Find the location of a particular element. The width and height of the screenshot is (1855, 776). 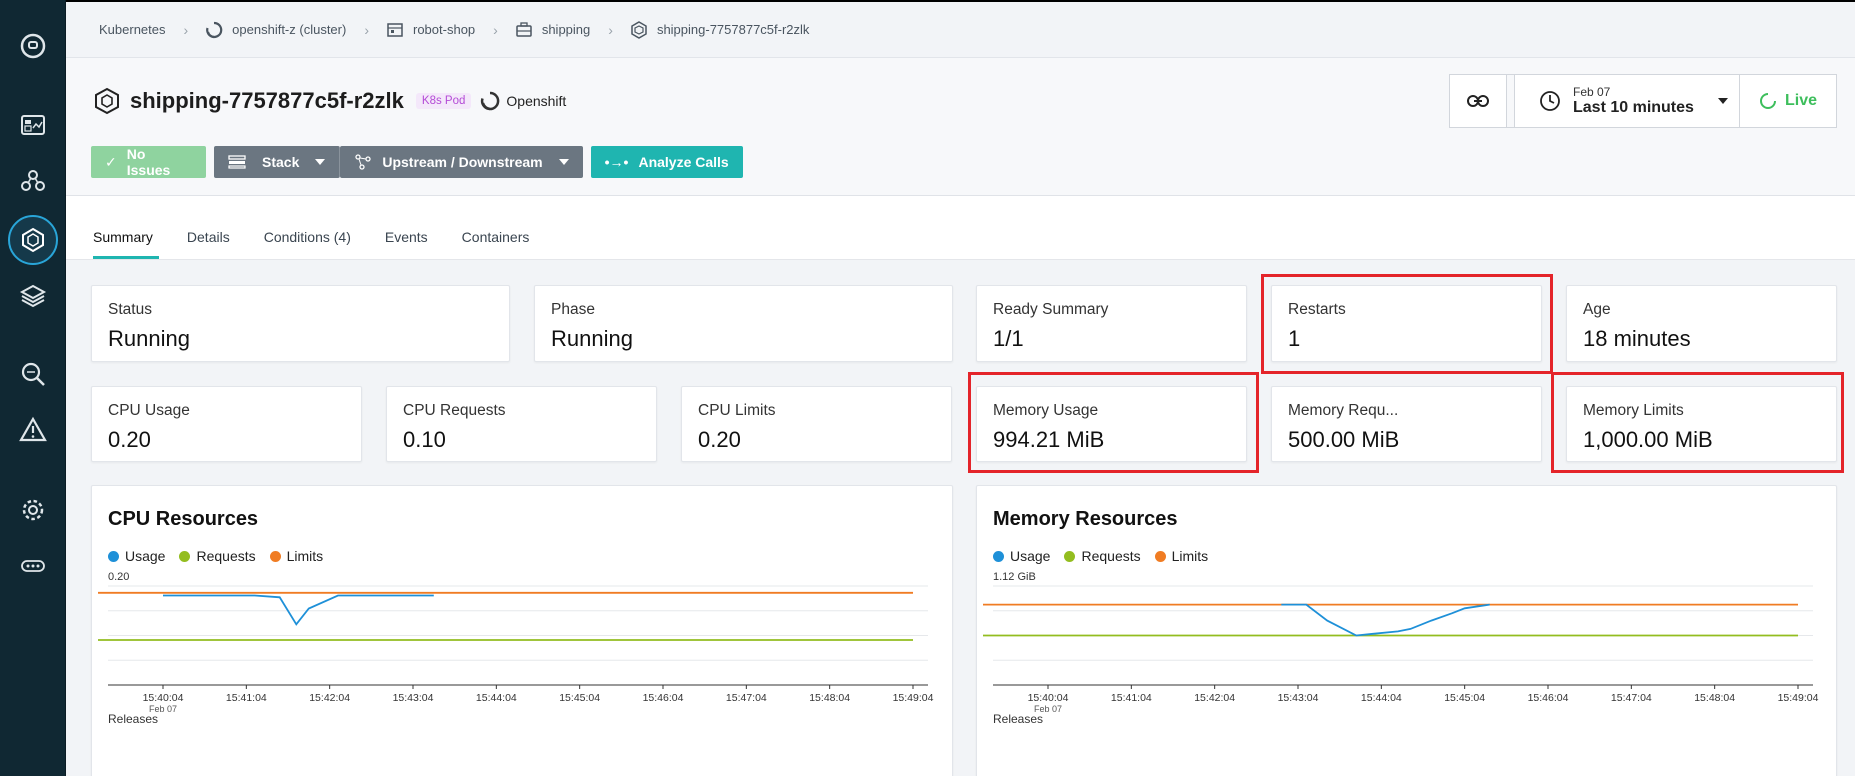

x-tick-label: 15:49:04 is located at coordinates (1798, 698).